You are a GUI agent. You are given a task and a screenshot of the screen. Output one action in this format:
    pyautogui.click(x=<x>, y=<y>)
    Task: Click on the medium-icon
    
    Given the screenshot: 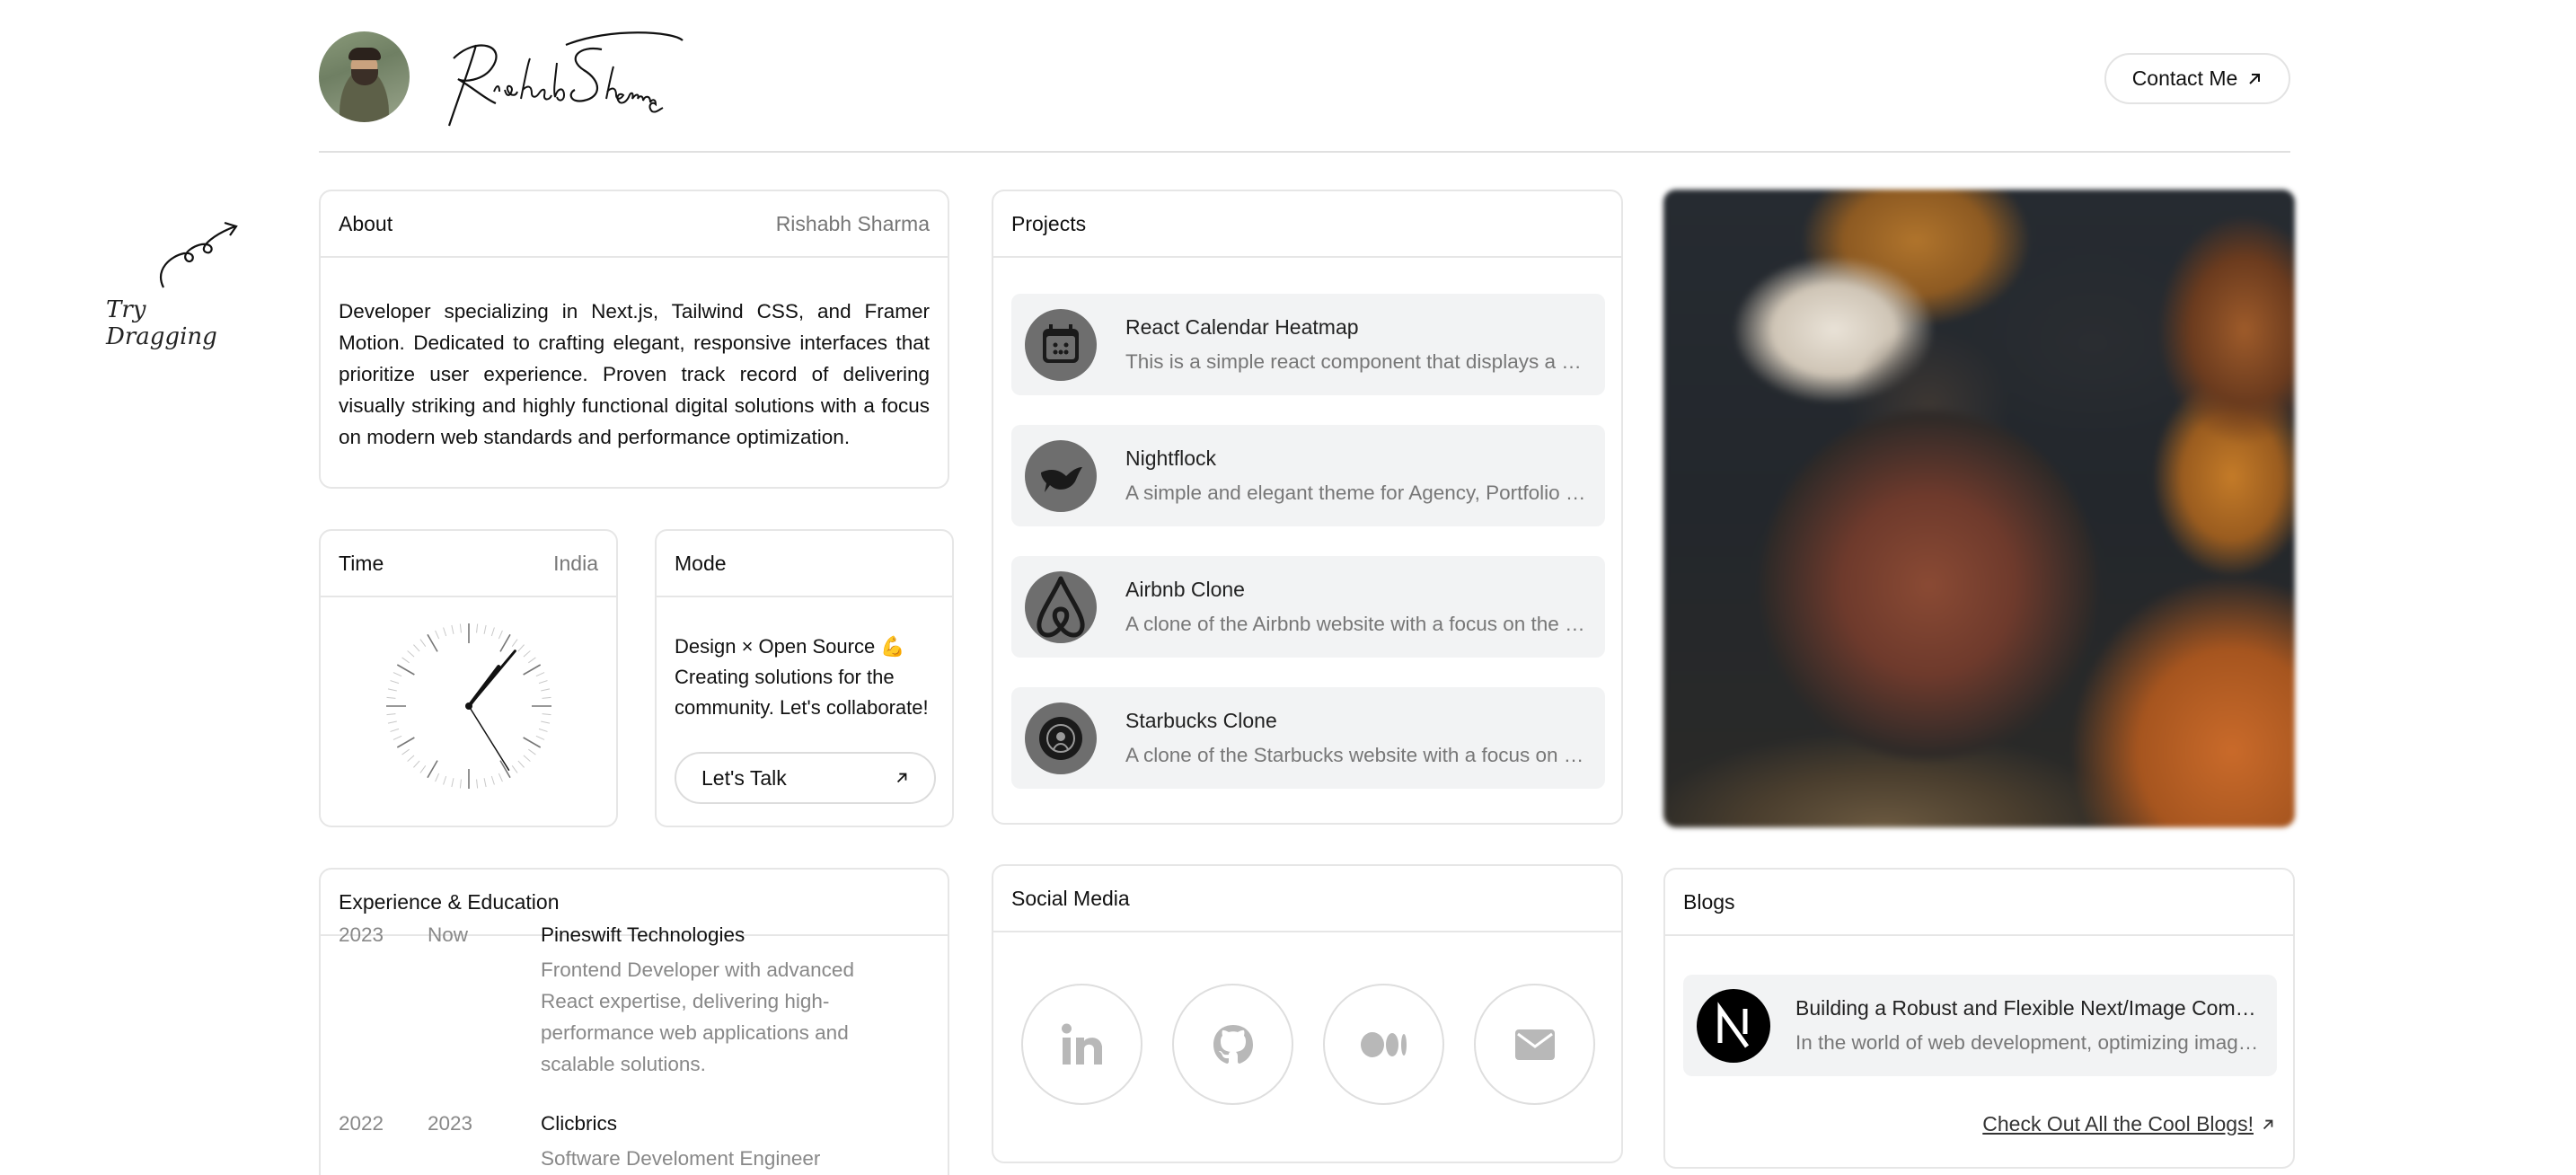 What is the action you would take?
    pyautogui.click(x=1383, y=1044)
    